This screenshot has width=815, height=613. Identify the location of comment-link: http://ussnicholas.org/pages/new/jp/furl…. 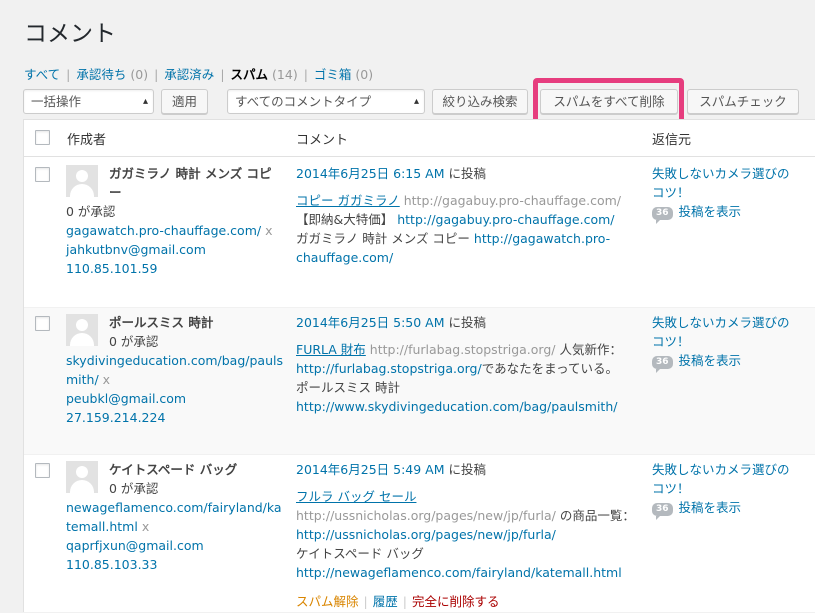
(426, 534).